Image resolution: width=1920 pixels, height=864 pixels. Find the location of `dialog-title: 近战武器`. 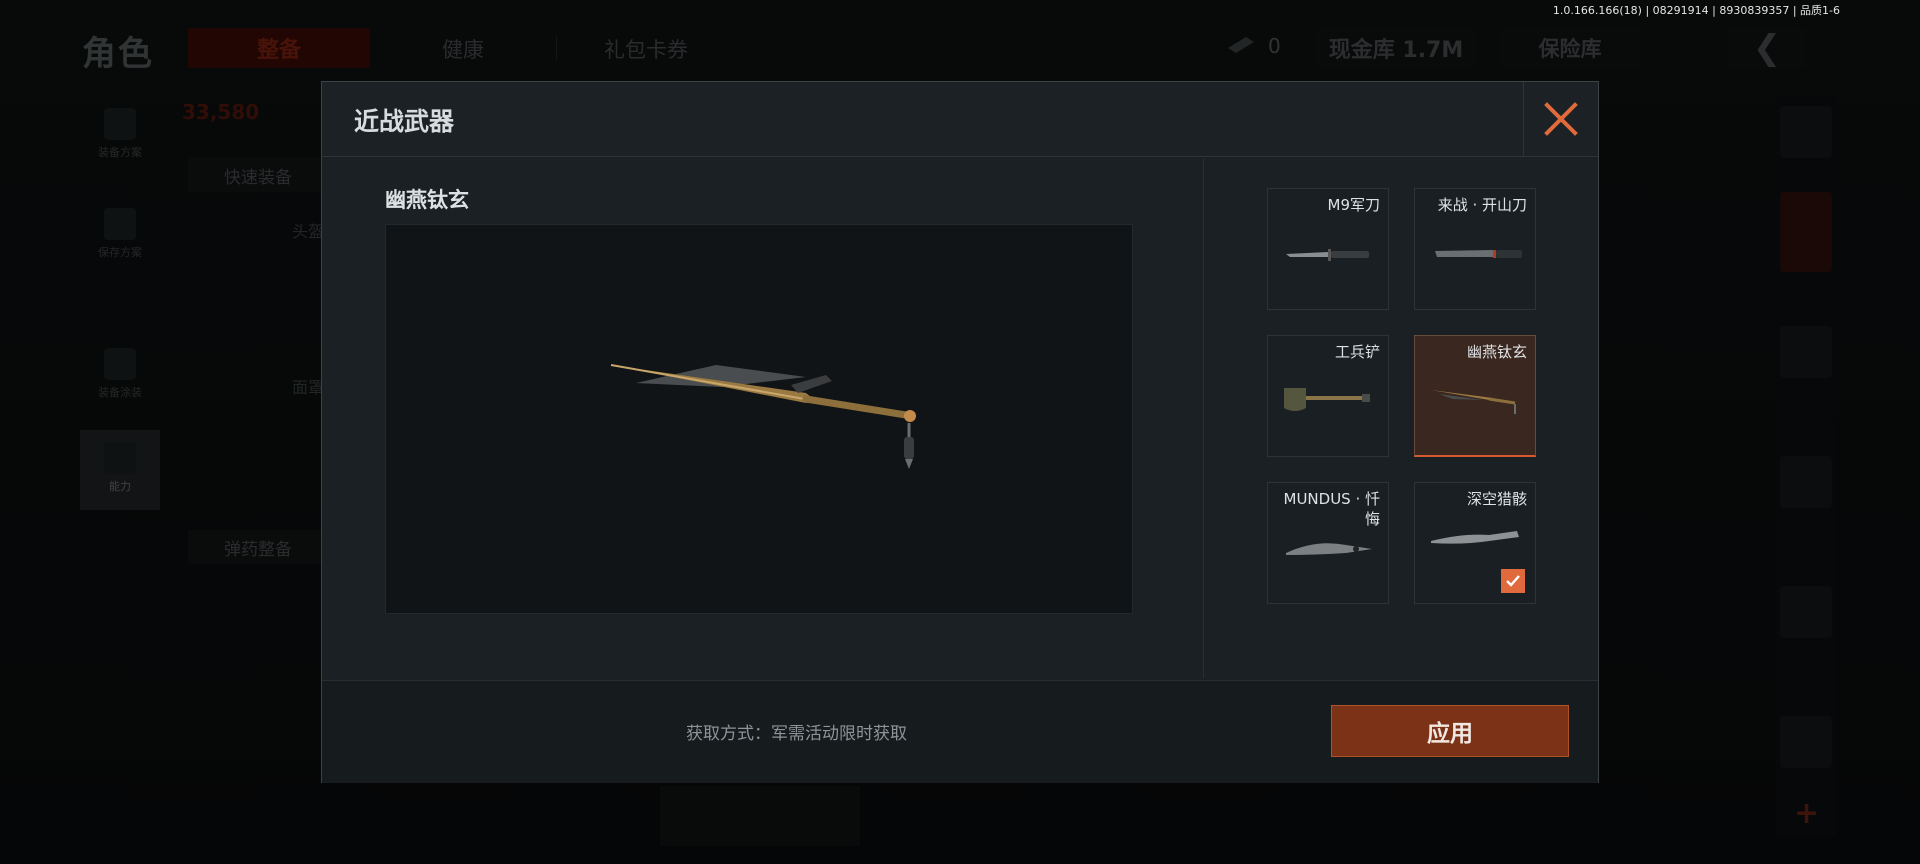

dialog-title: 近战武器 is located at coordinates (404, 121).